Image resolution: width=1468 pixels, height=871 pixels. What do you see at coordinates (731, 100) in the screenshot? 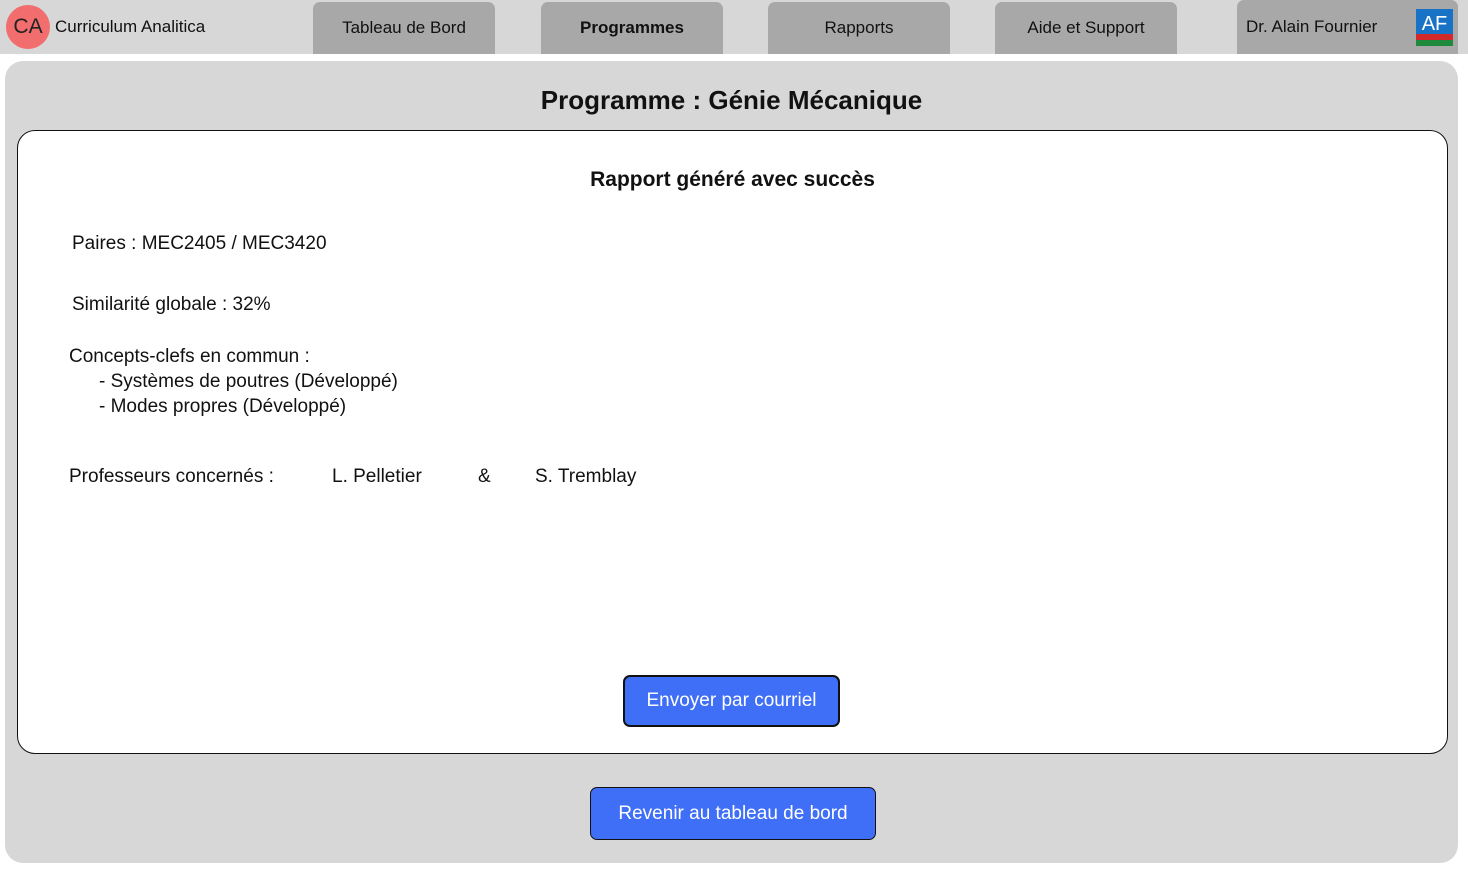
I see `page-title: Programme : Génie Mécanique` at bounding box center [731, 100].